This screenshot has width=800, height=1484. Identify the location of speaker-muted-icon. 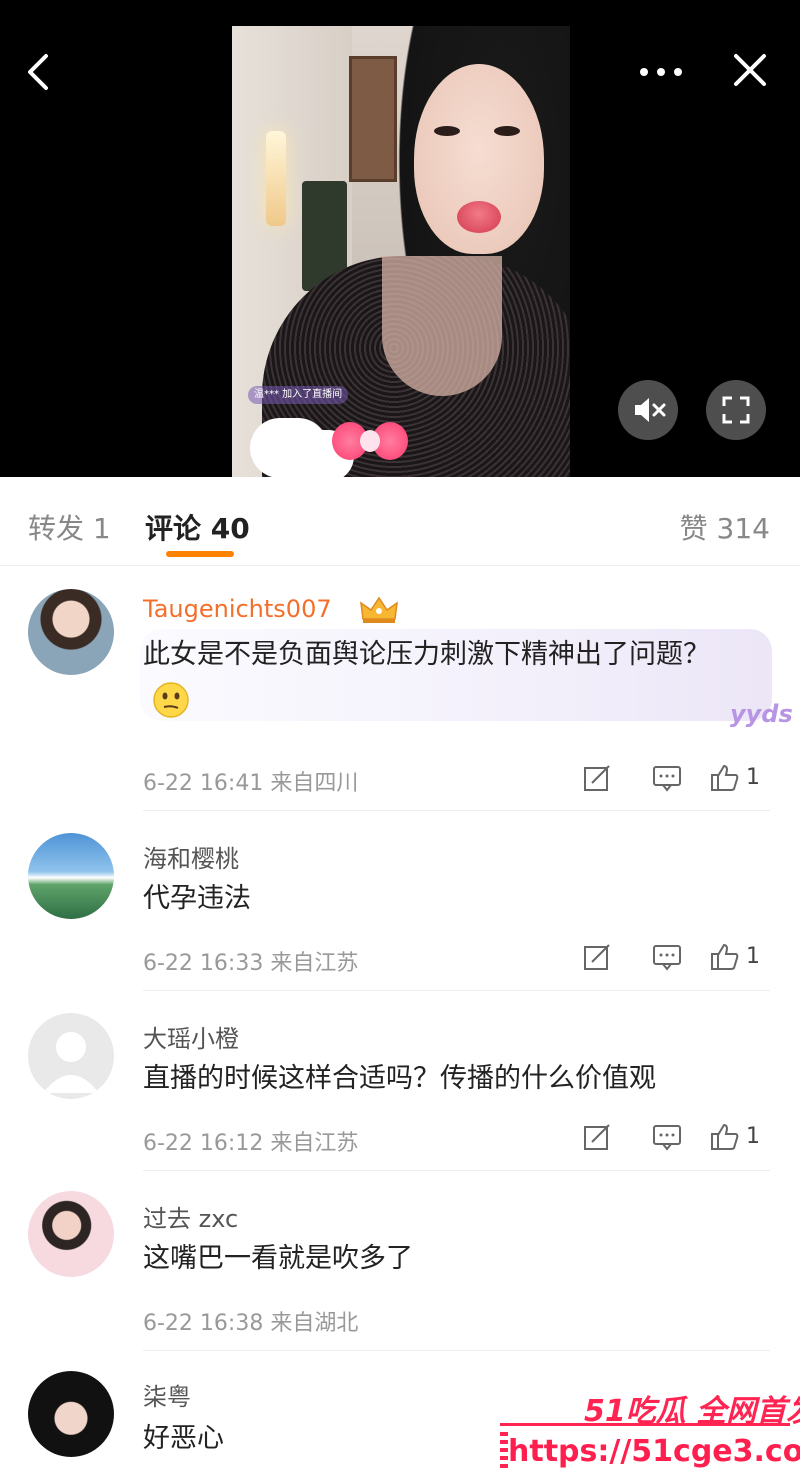
(650, 410).